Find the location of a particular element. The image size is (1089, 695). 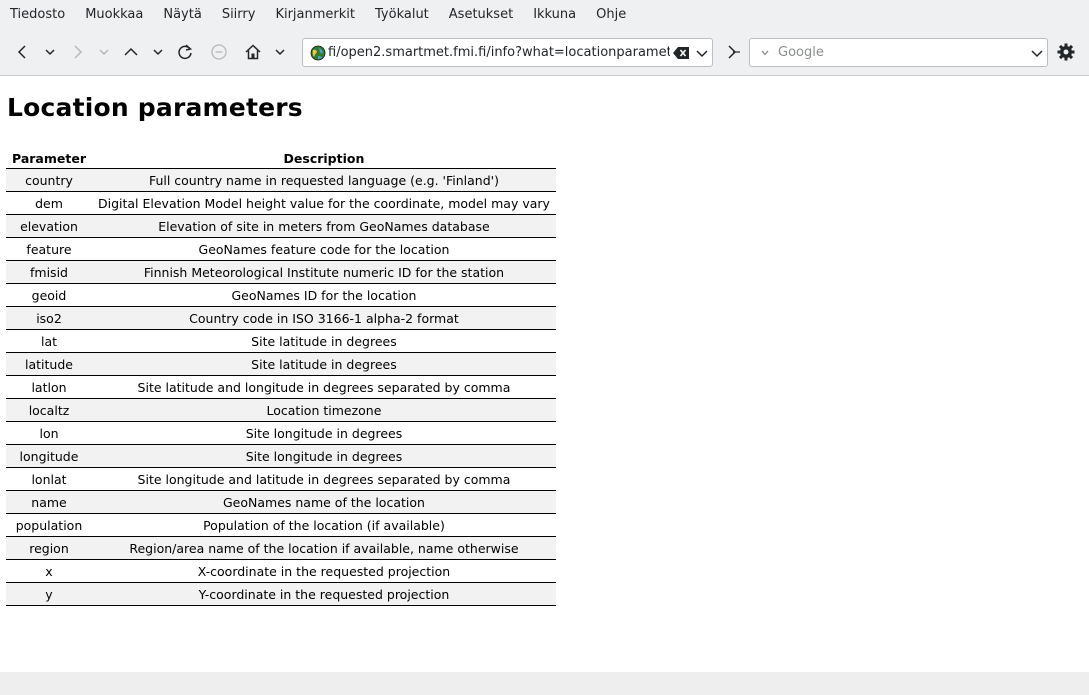

home-icon is located at coordinates (253, 52).